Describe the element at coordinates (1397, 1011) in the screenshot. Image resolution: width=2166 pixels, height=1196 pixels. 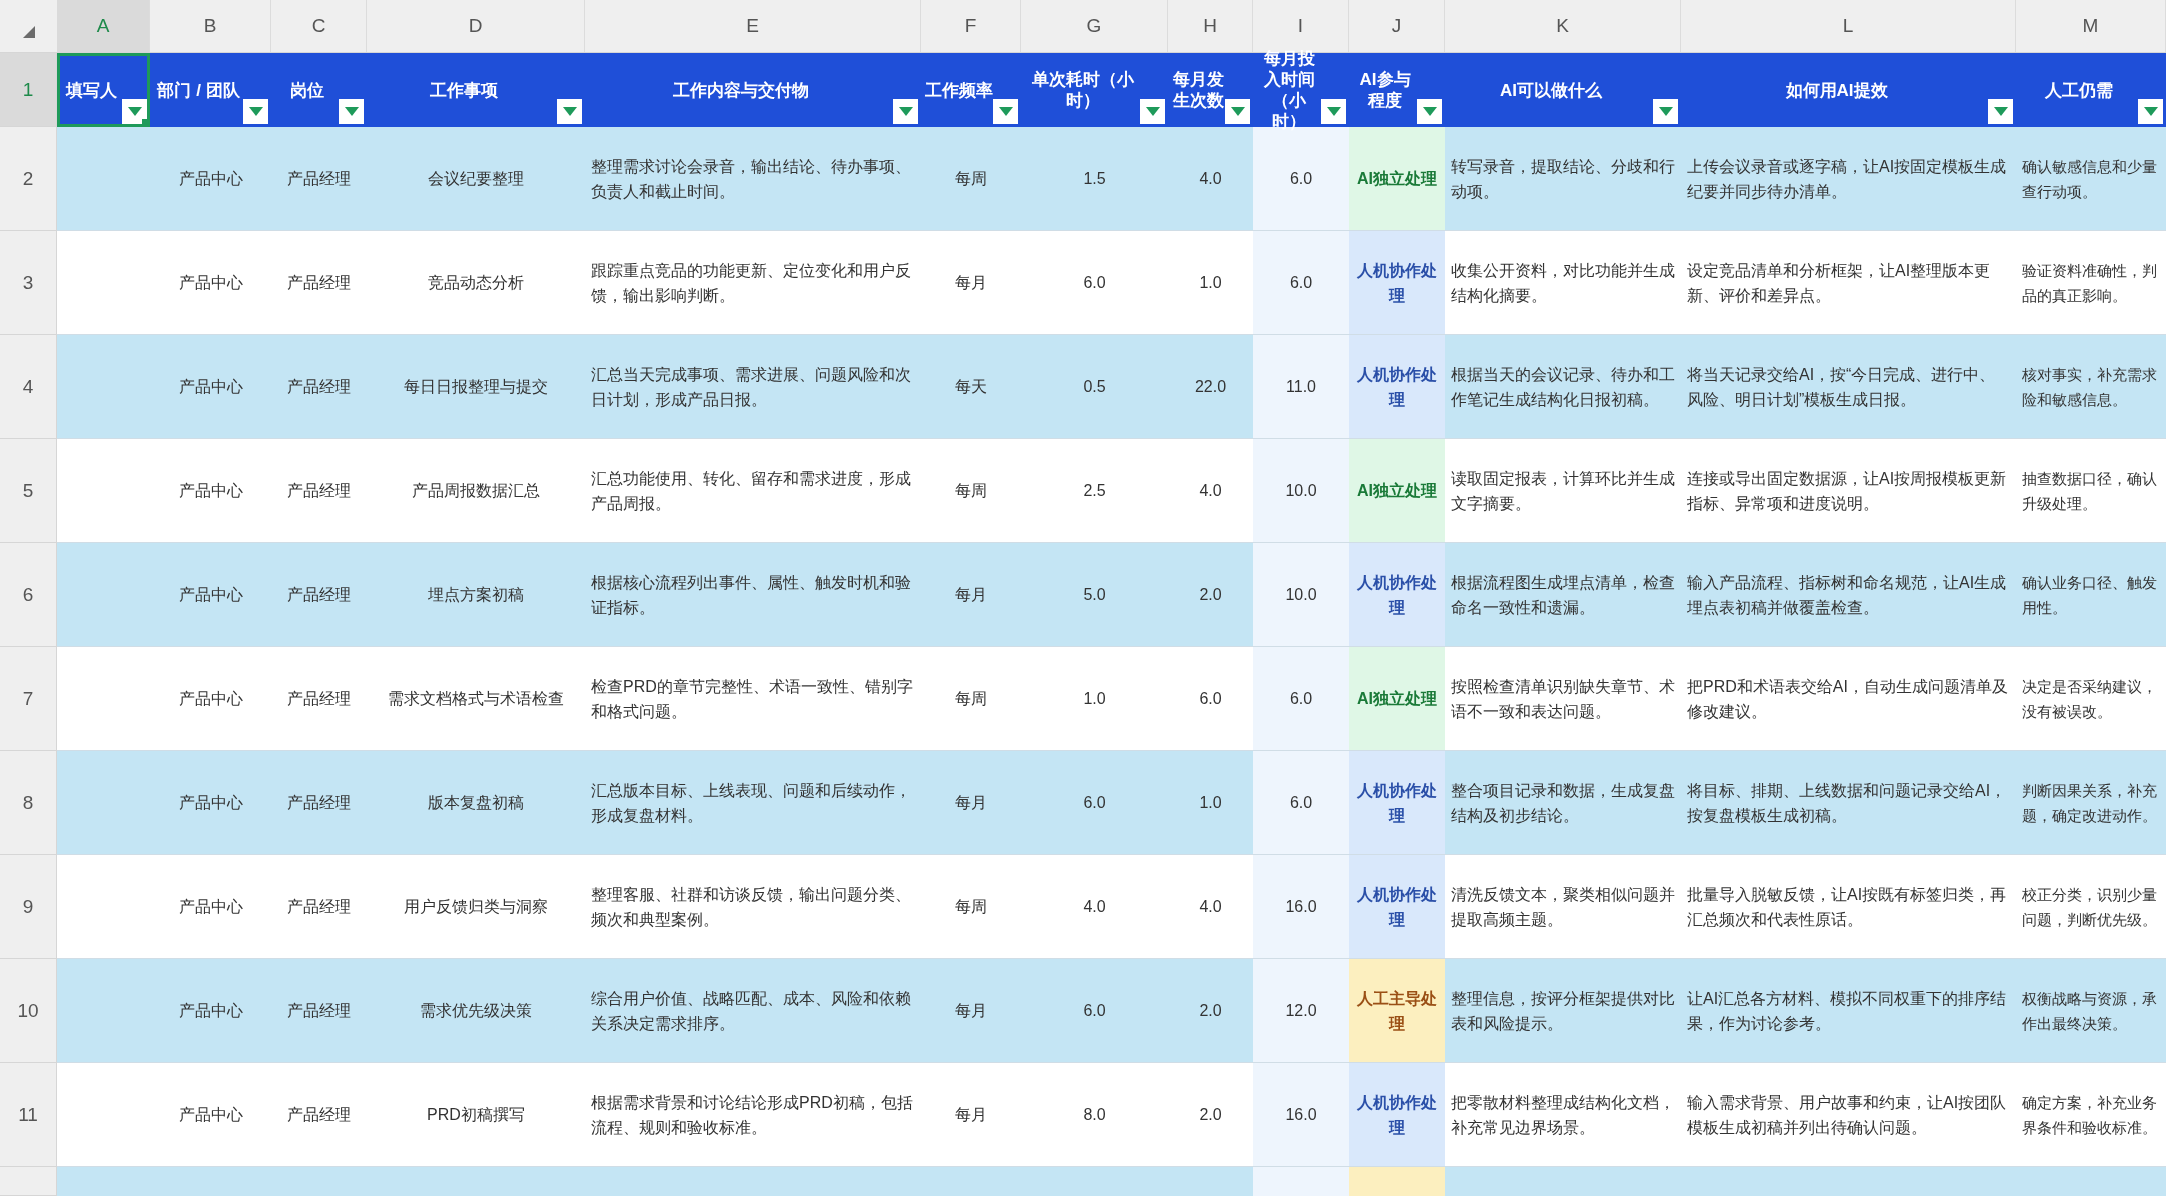
I see `table-cell: 人工主导处理` at that location.